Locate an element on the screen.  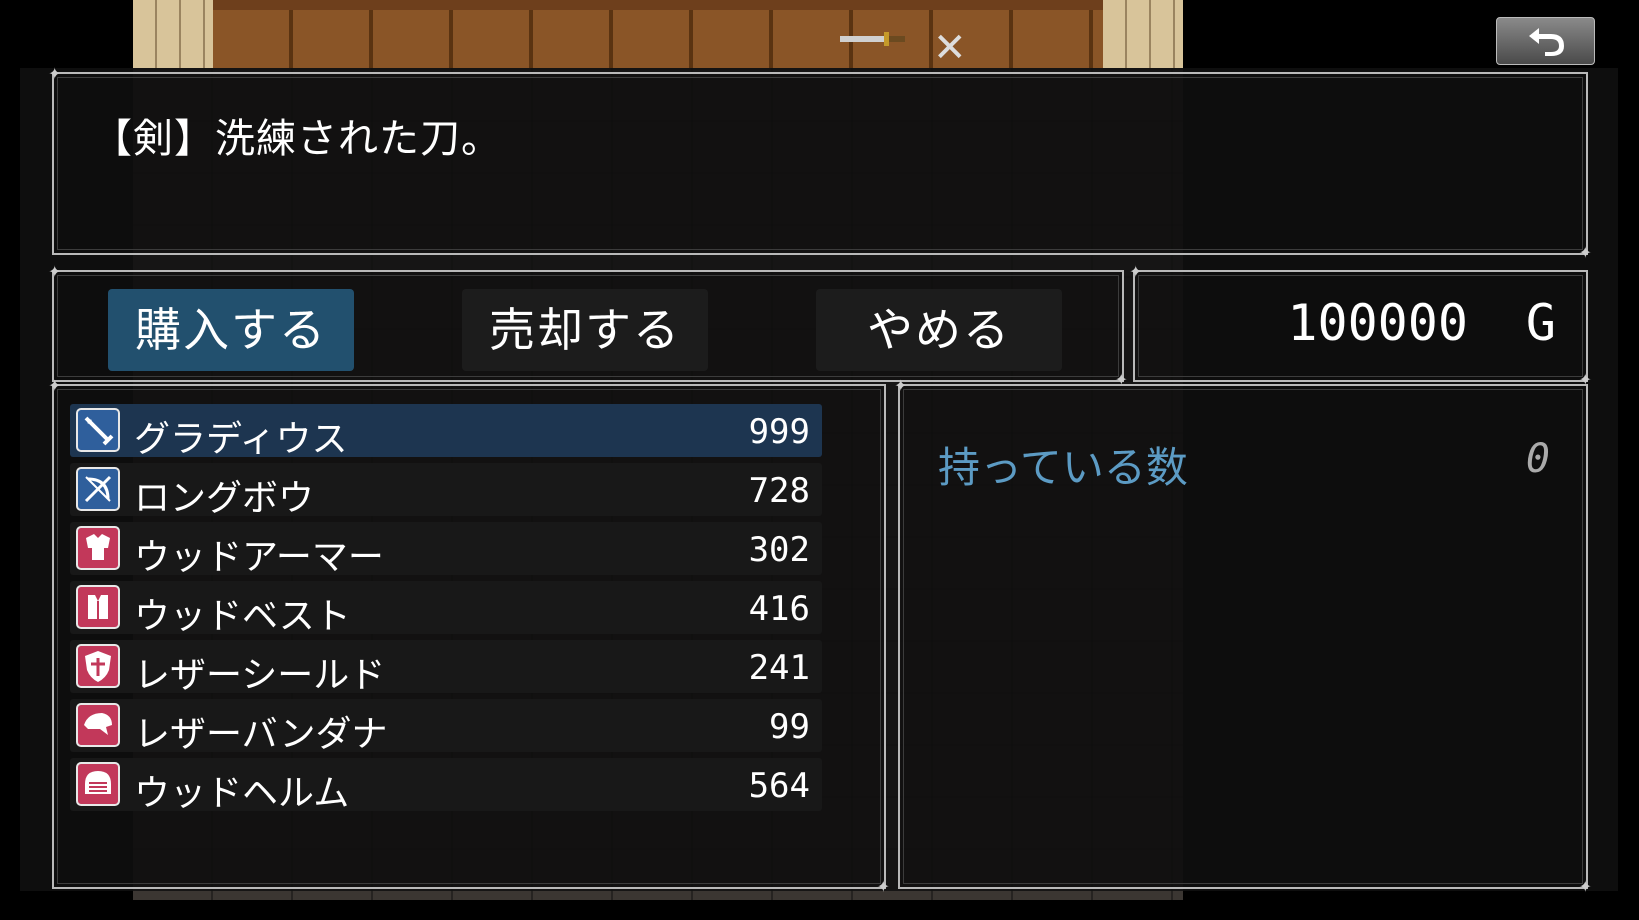
item-description: 【剣】洗練された刀。 is located at coordinates (297, 139).